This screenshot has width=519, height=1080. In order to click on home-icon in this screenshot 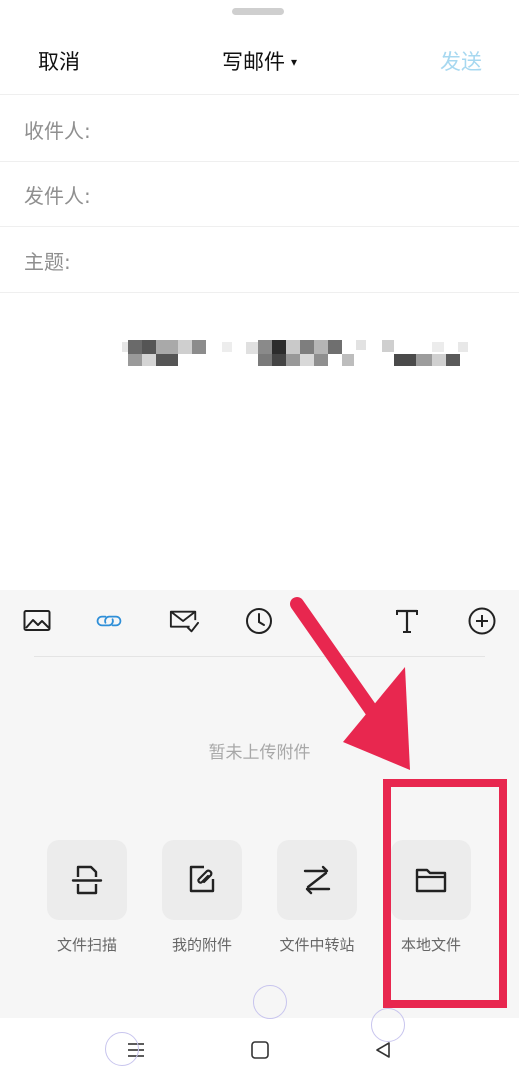, I will do `click(260, 1050)`.